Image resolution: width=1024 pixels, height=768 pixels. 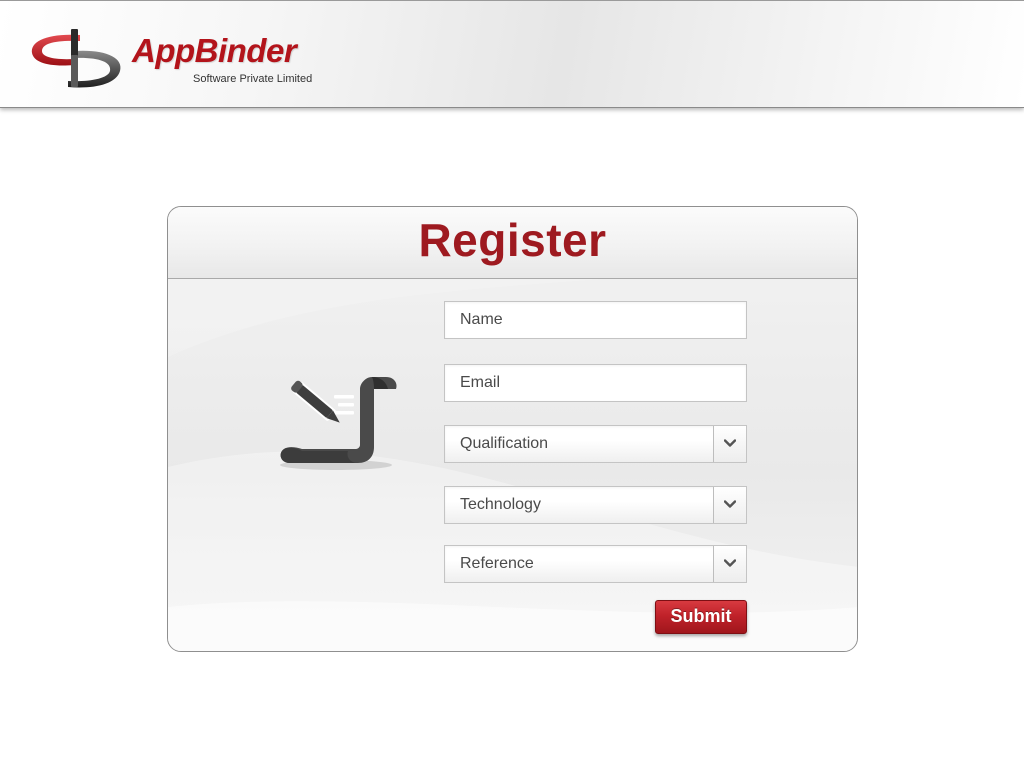 I want to click on technology-select: Technology, so click(x=595, y=505).